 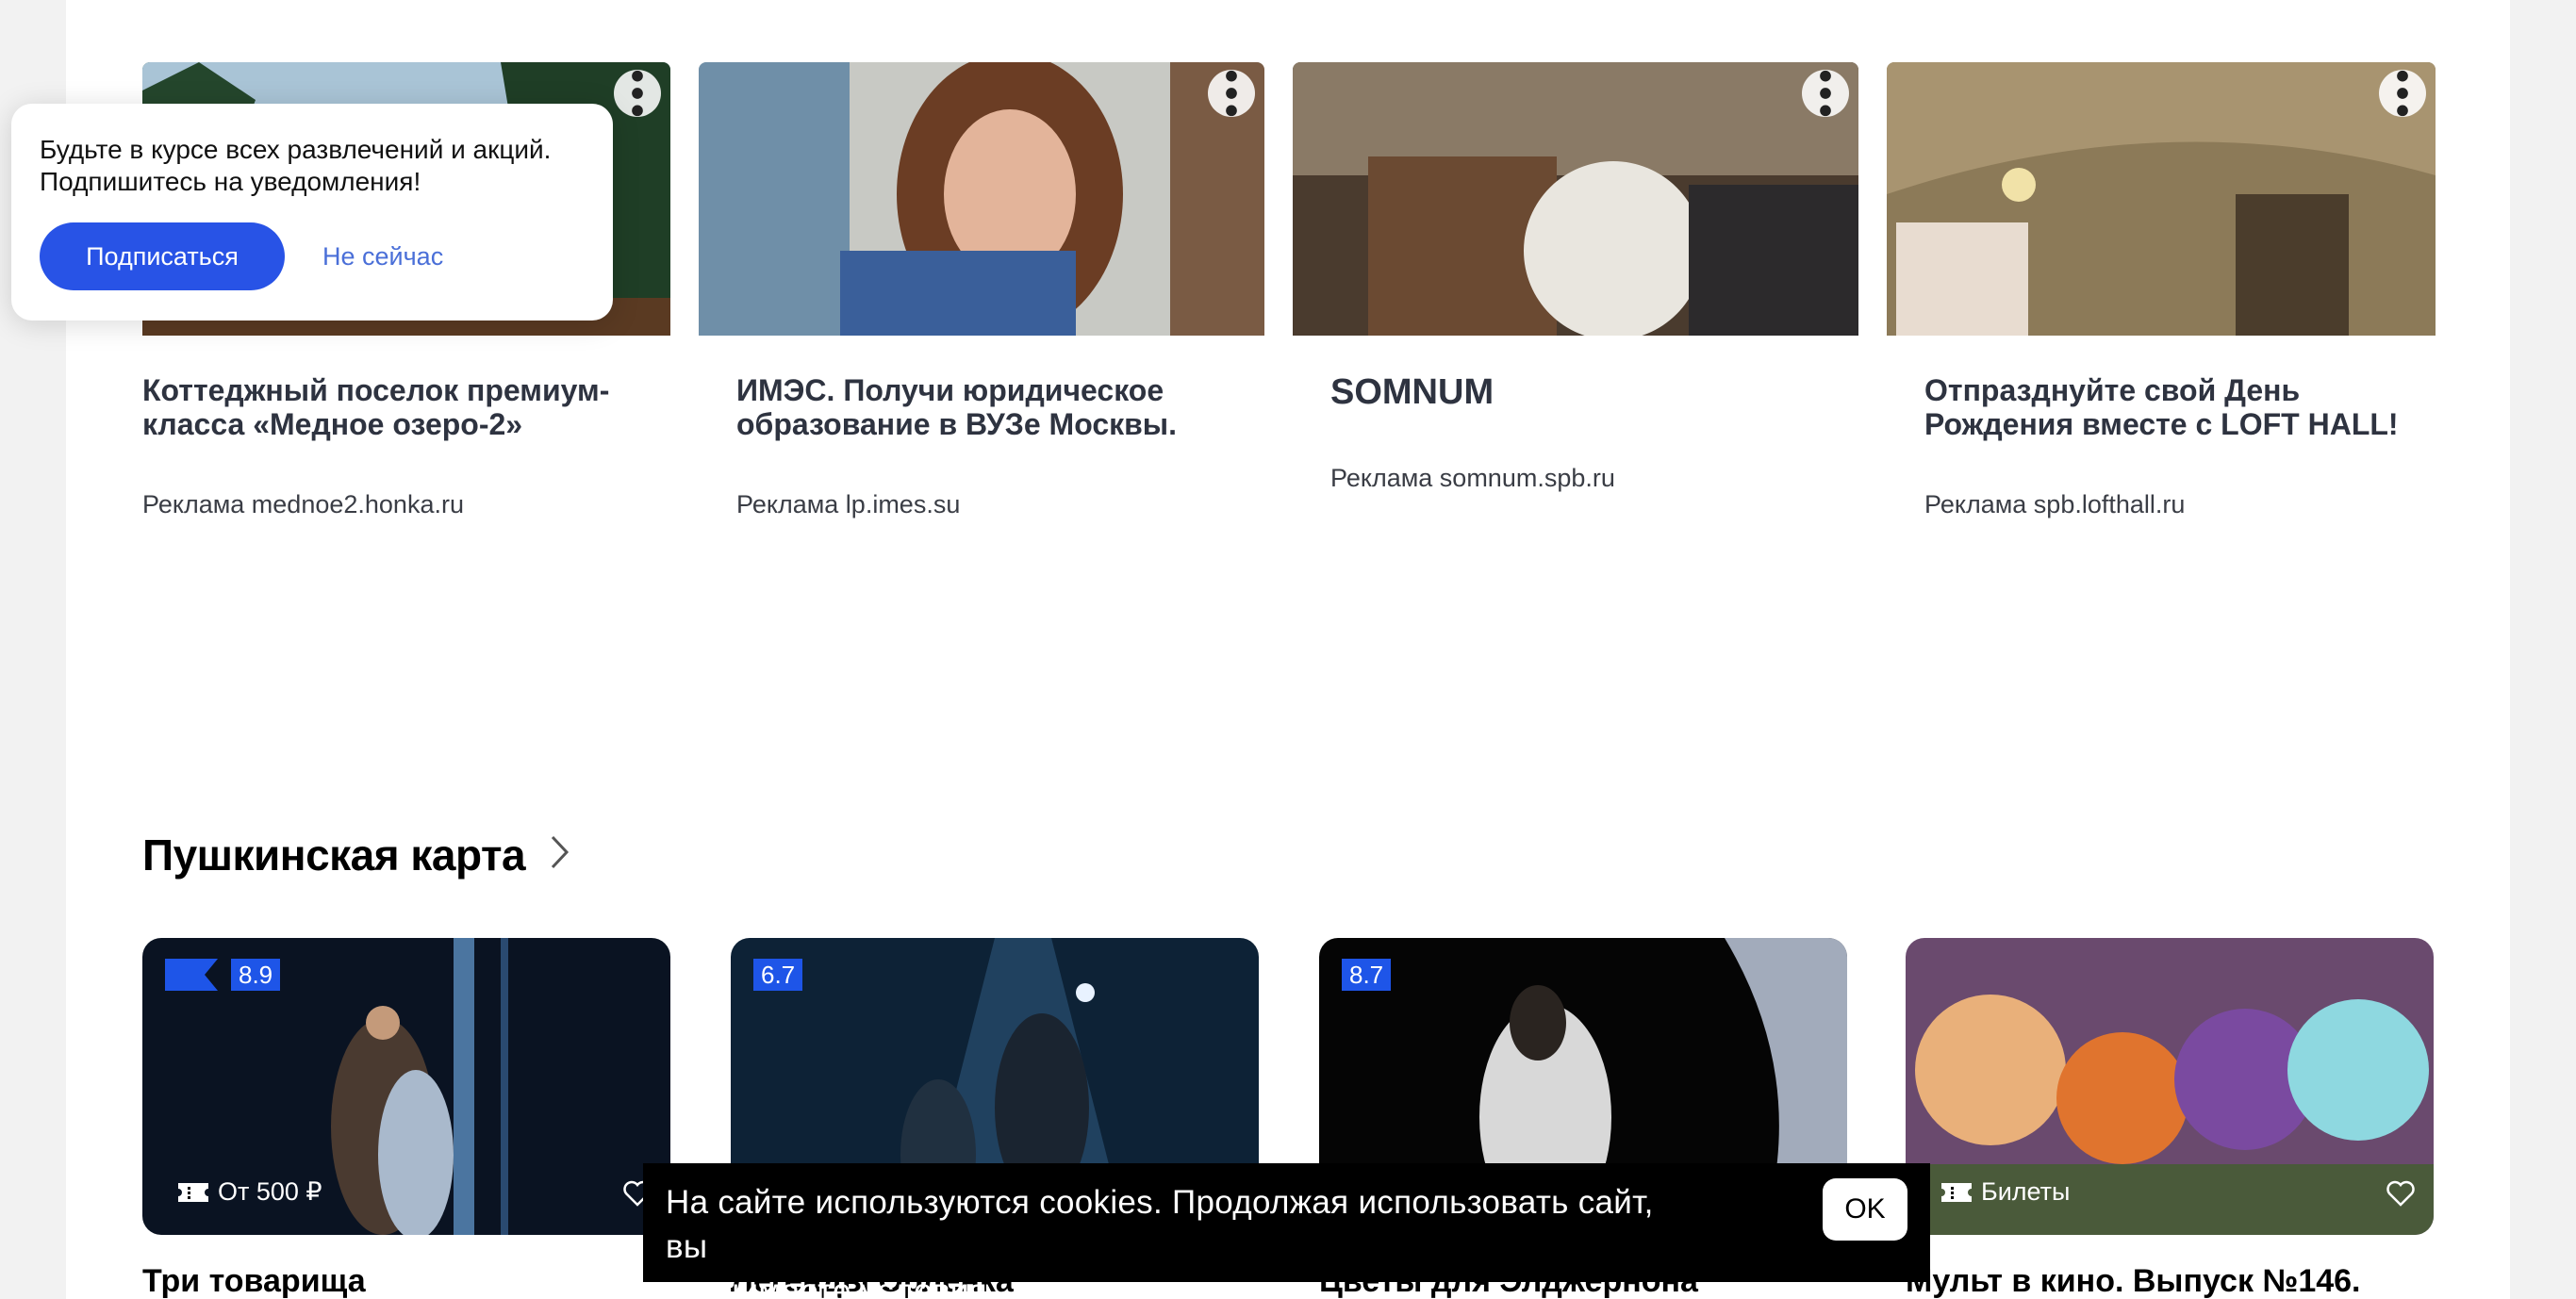 I want to click on price-label: Билеты, so click(x=2005, y=1192).